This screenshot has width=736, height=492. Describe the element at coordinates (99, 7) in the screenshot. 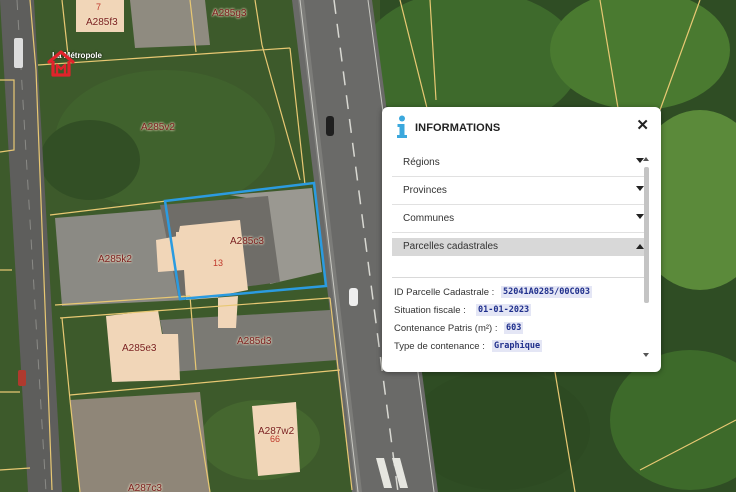

I see `building-number: 7` at that location.